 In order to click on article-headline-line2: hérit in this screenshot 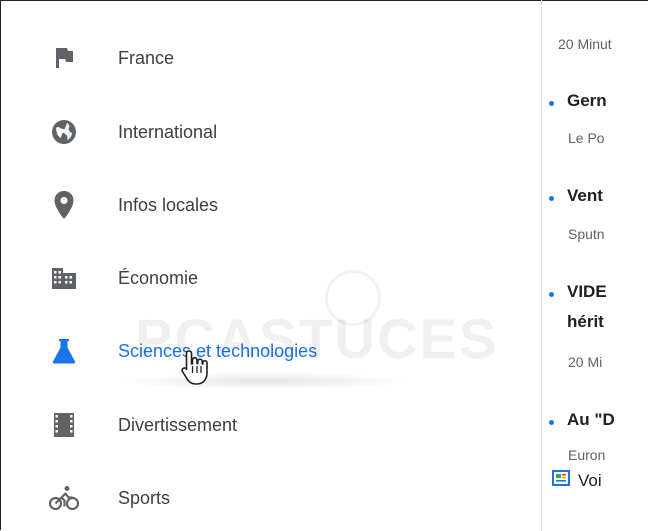, I will do `click(585, 322)`.